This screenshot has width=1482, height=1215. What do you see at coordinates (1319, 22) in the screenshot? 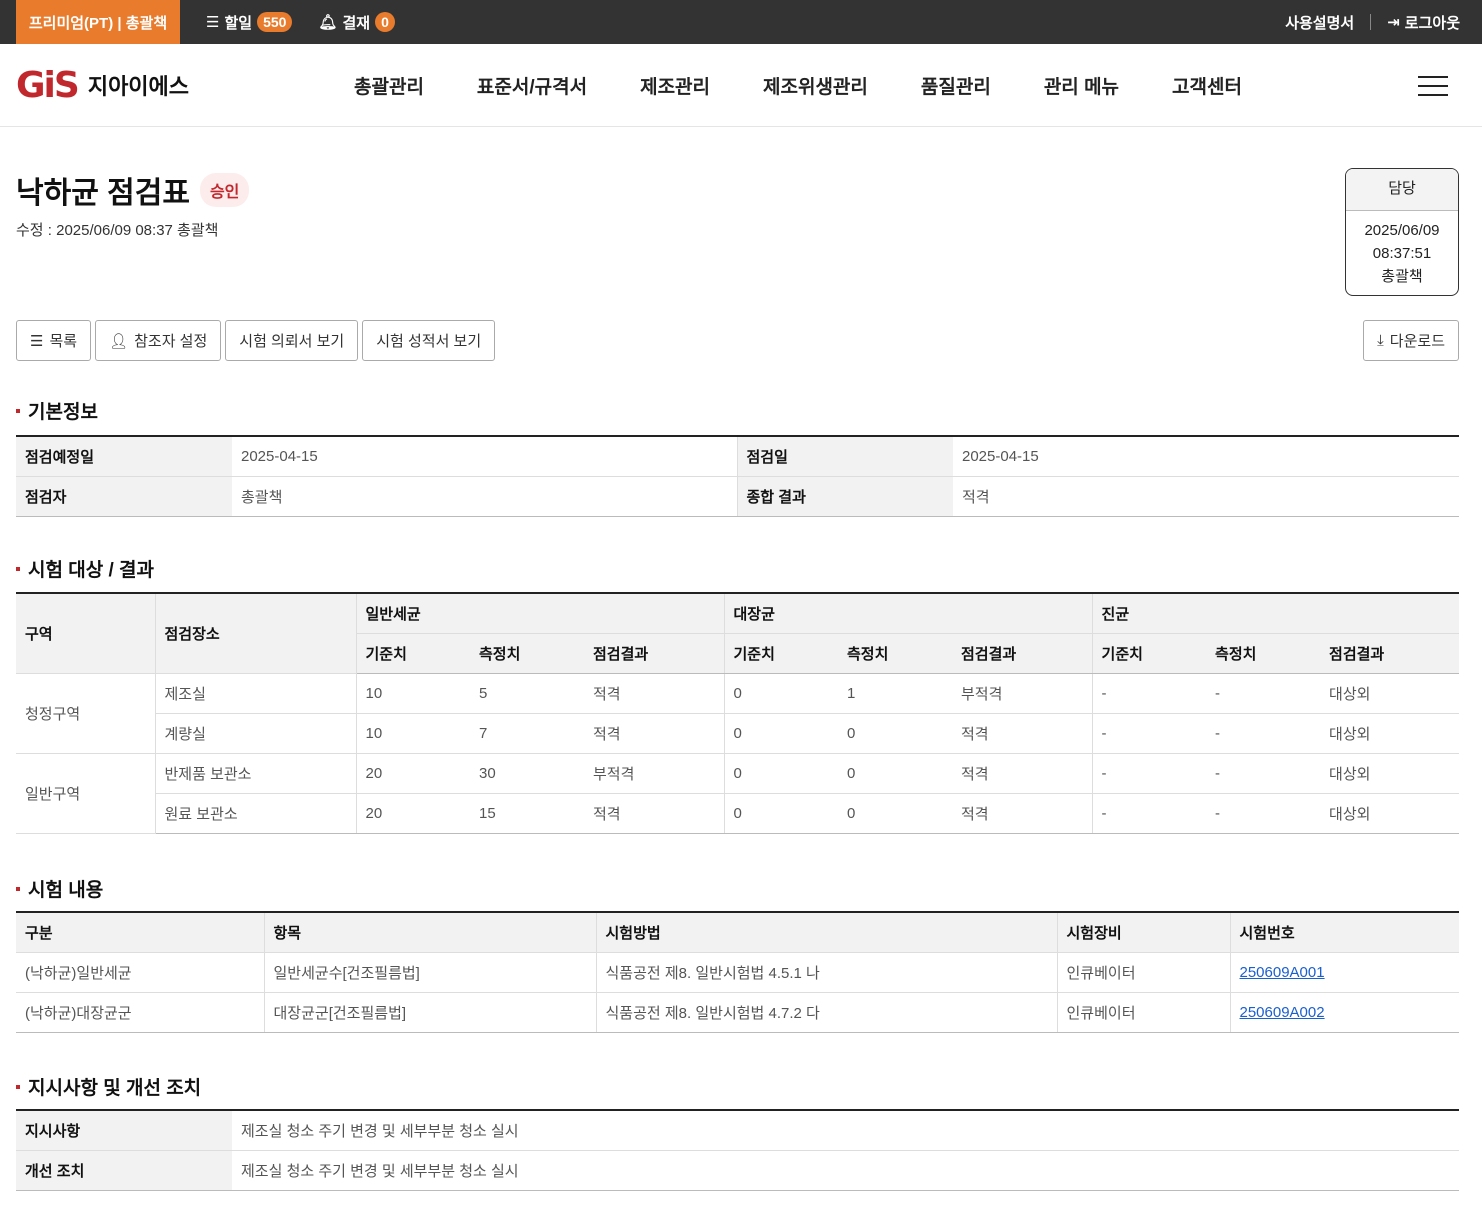
I see `manual-link: 사용설명서` at bounding box center [1319, 22].